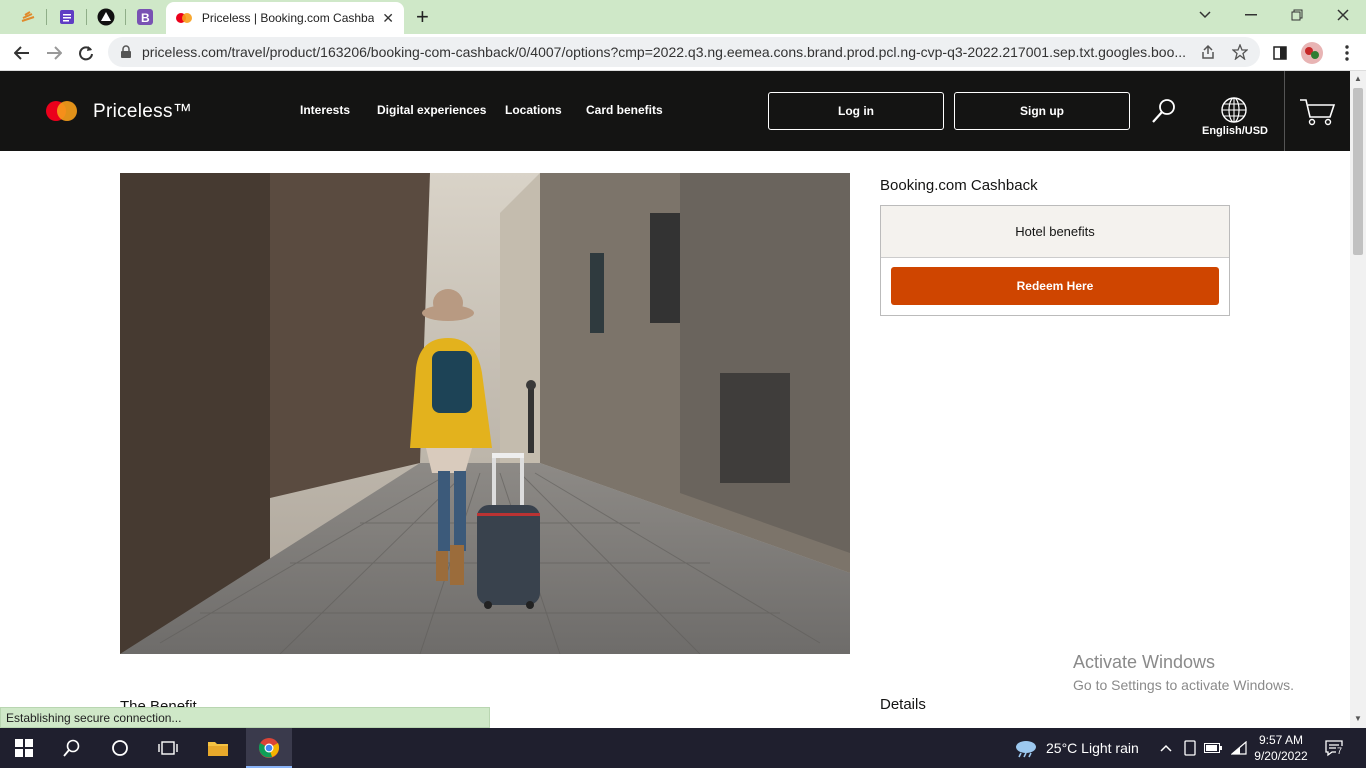 The image size is (1366, 768). I want to click on reload-icon, so click(86, 53).